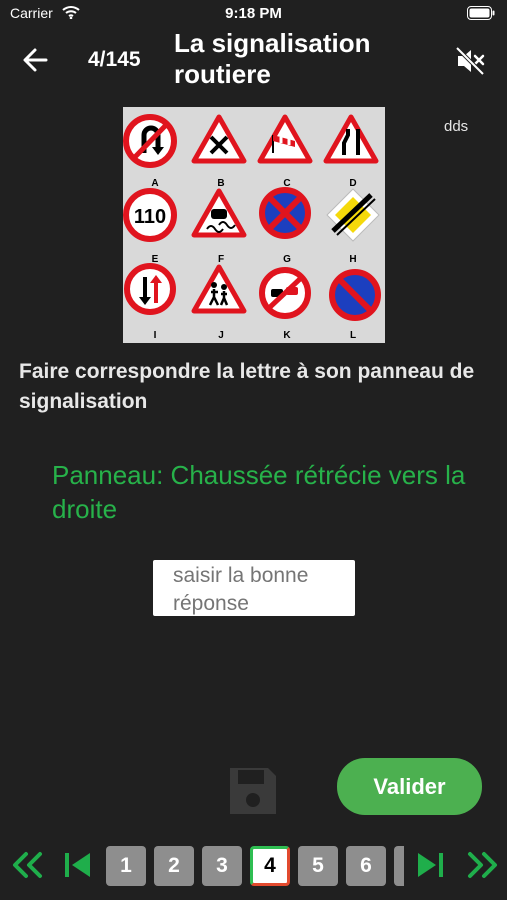 The width and height of the screenshot is (507, 900). I want to click on speed-limit-value: 110, so click(150, 217).